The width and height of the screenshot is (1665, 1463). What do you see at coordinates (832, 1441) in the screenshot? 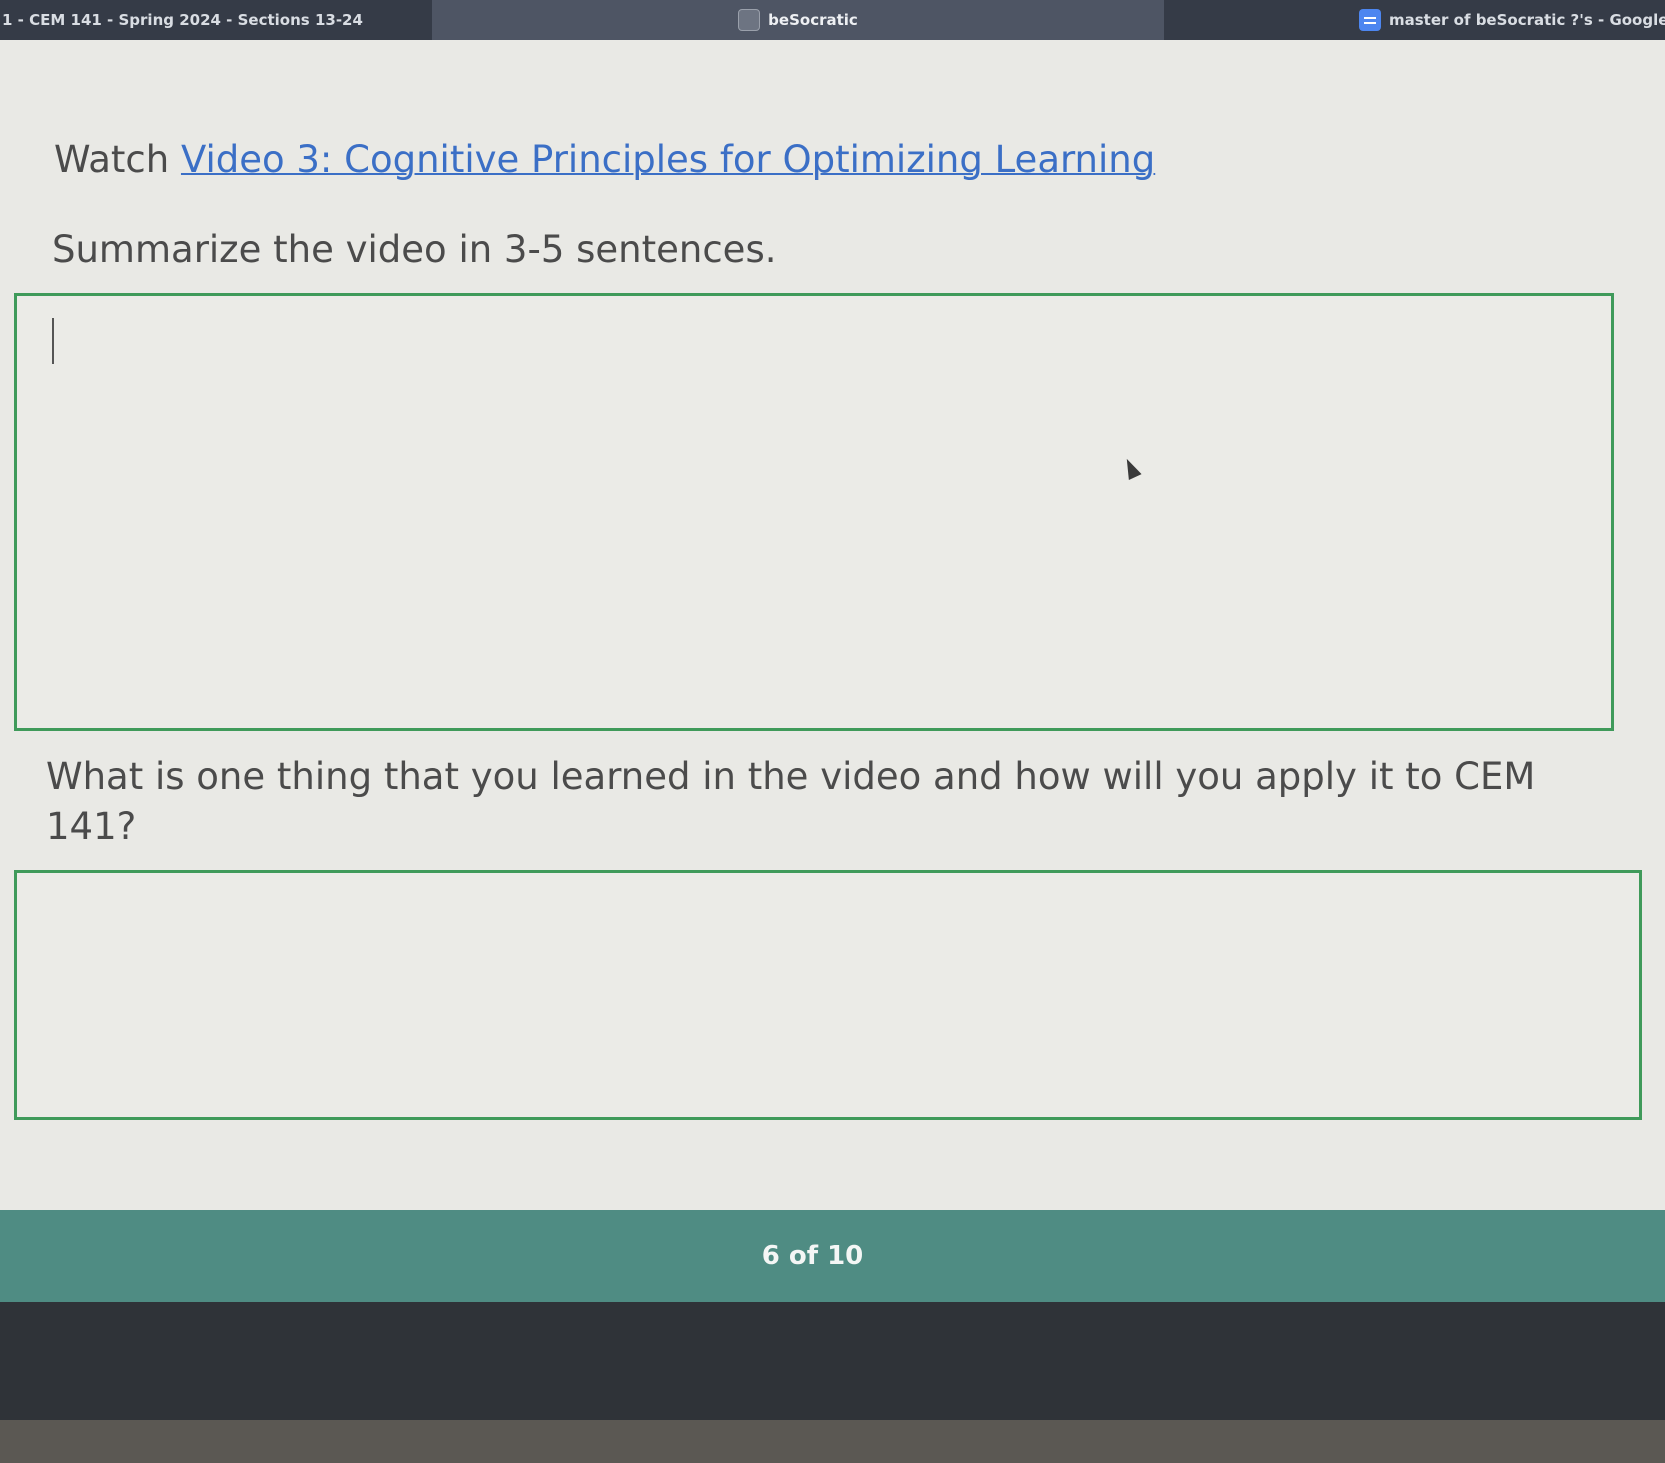
I see `desk-surface` at bounding box center [832, 1441].